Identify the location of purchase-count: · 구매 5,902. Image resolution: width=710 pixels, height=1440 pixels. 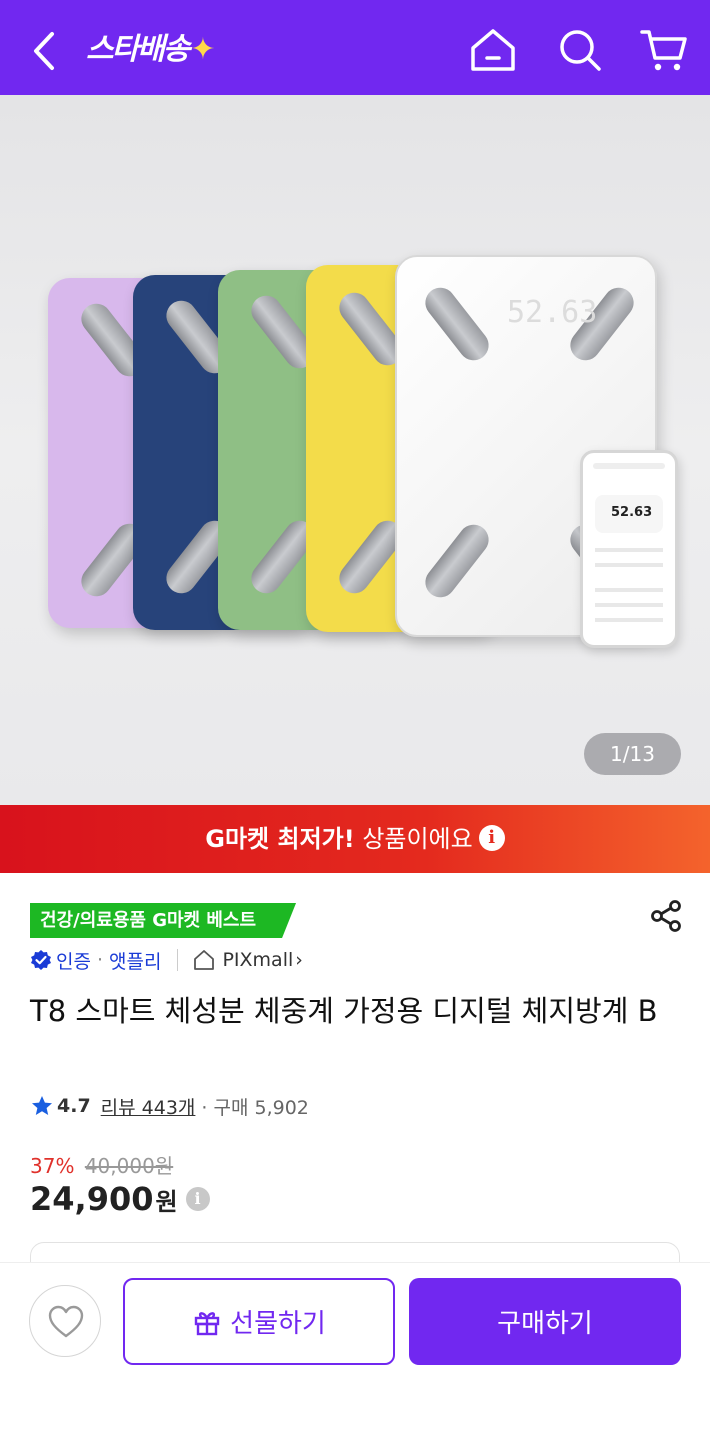
(255, 1107).